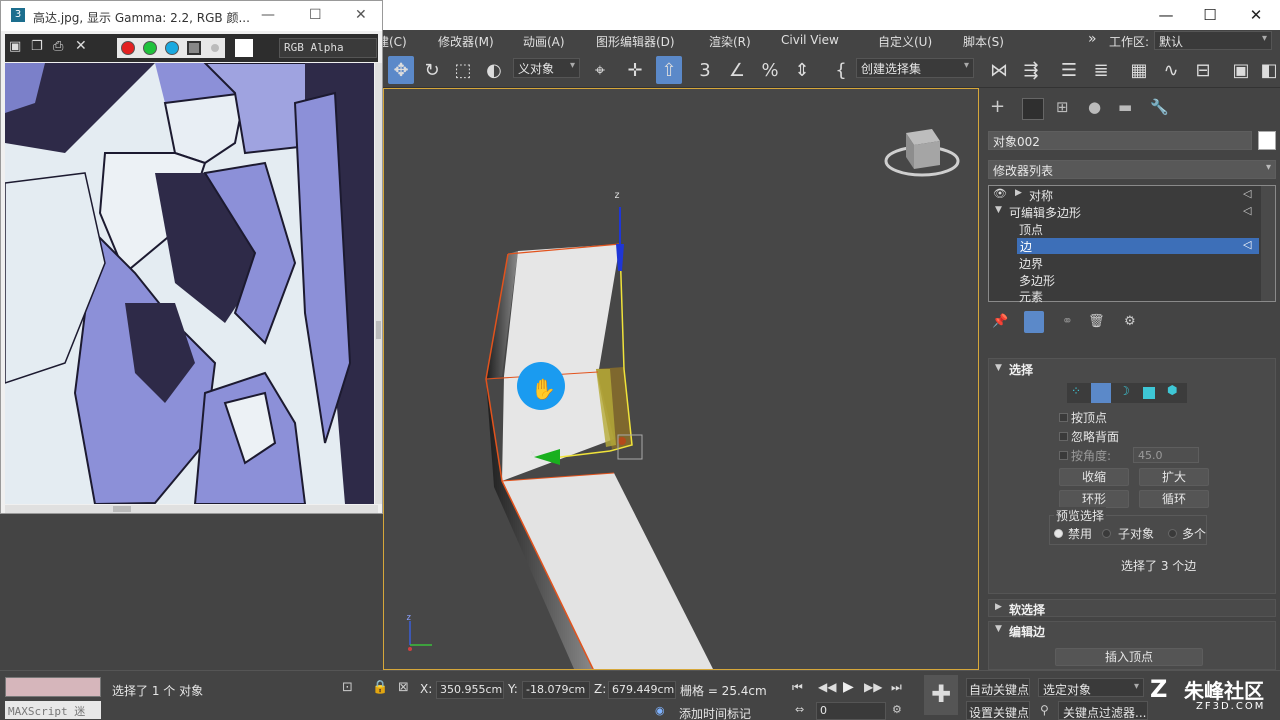 Image resolution: width=1280 pixels, height=720 pixels. I want to click on horizontal-scrollbar, so click(191, 509).